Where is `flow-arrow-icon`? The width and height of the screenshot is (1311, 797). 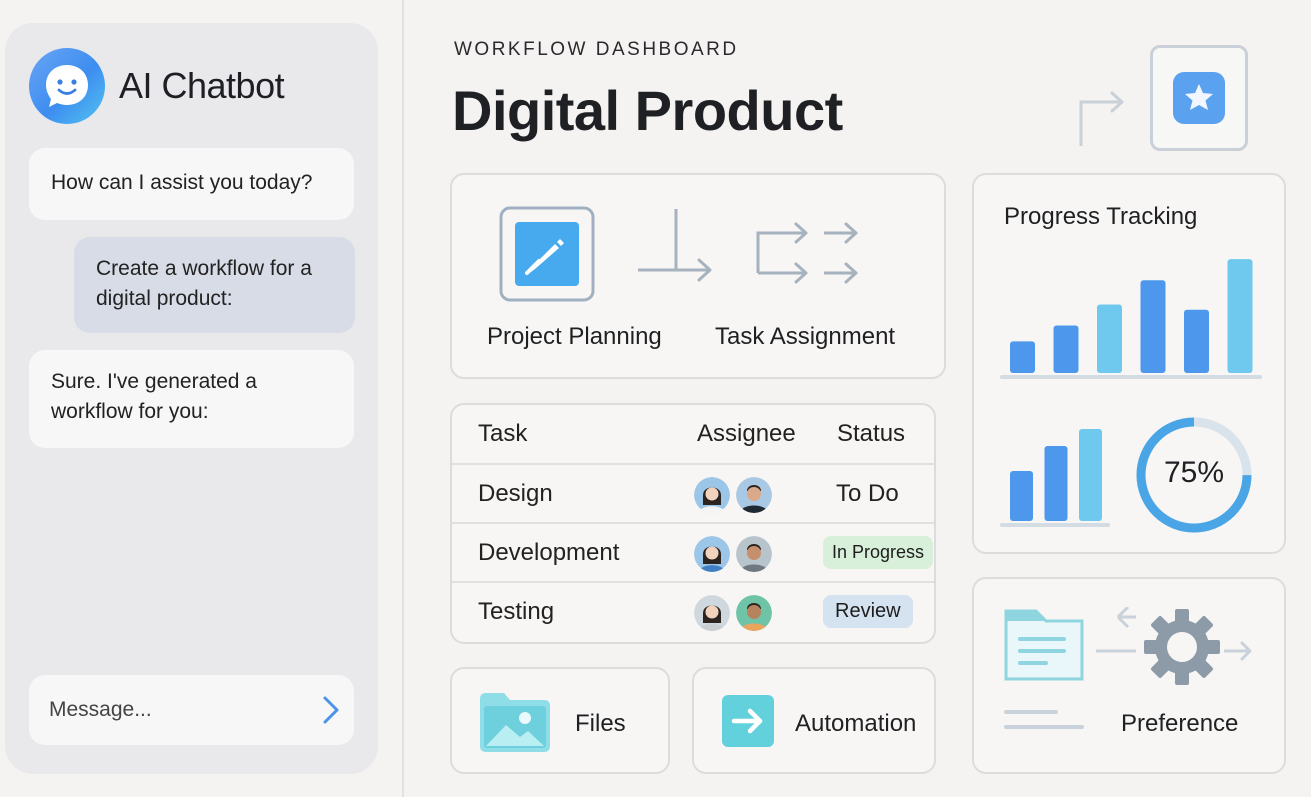
flow-arrow-icon is located at coordinates (675, 245).